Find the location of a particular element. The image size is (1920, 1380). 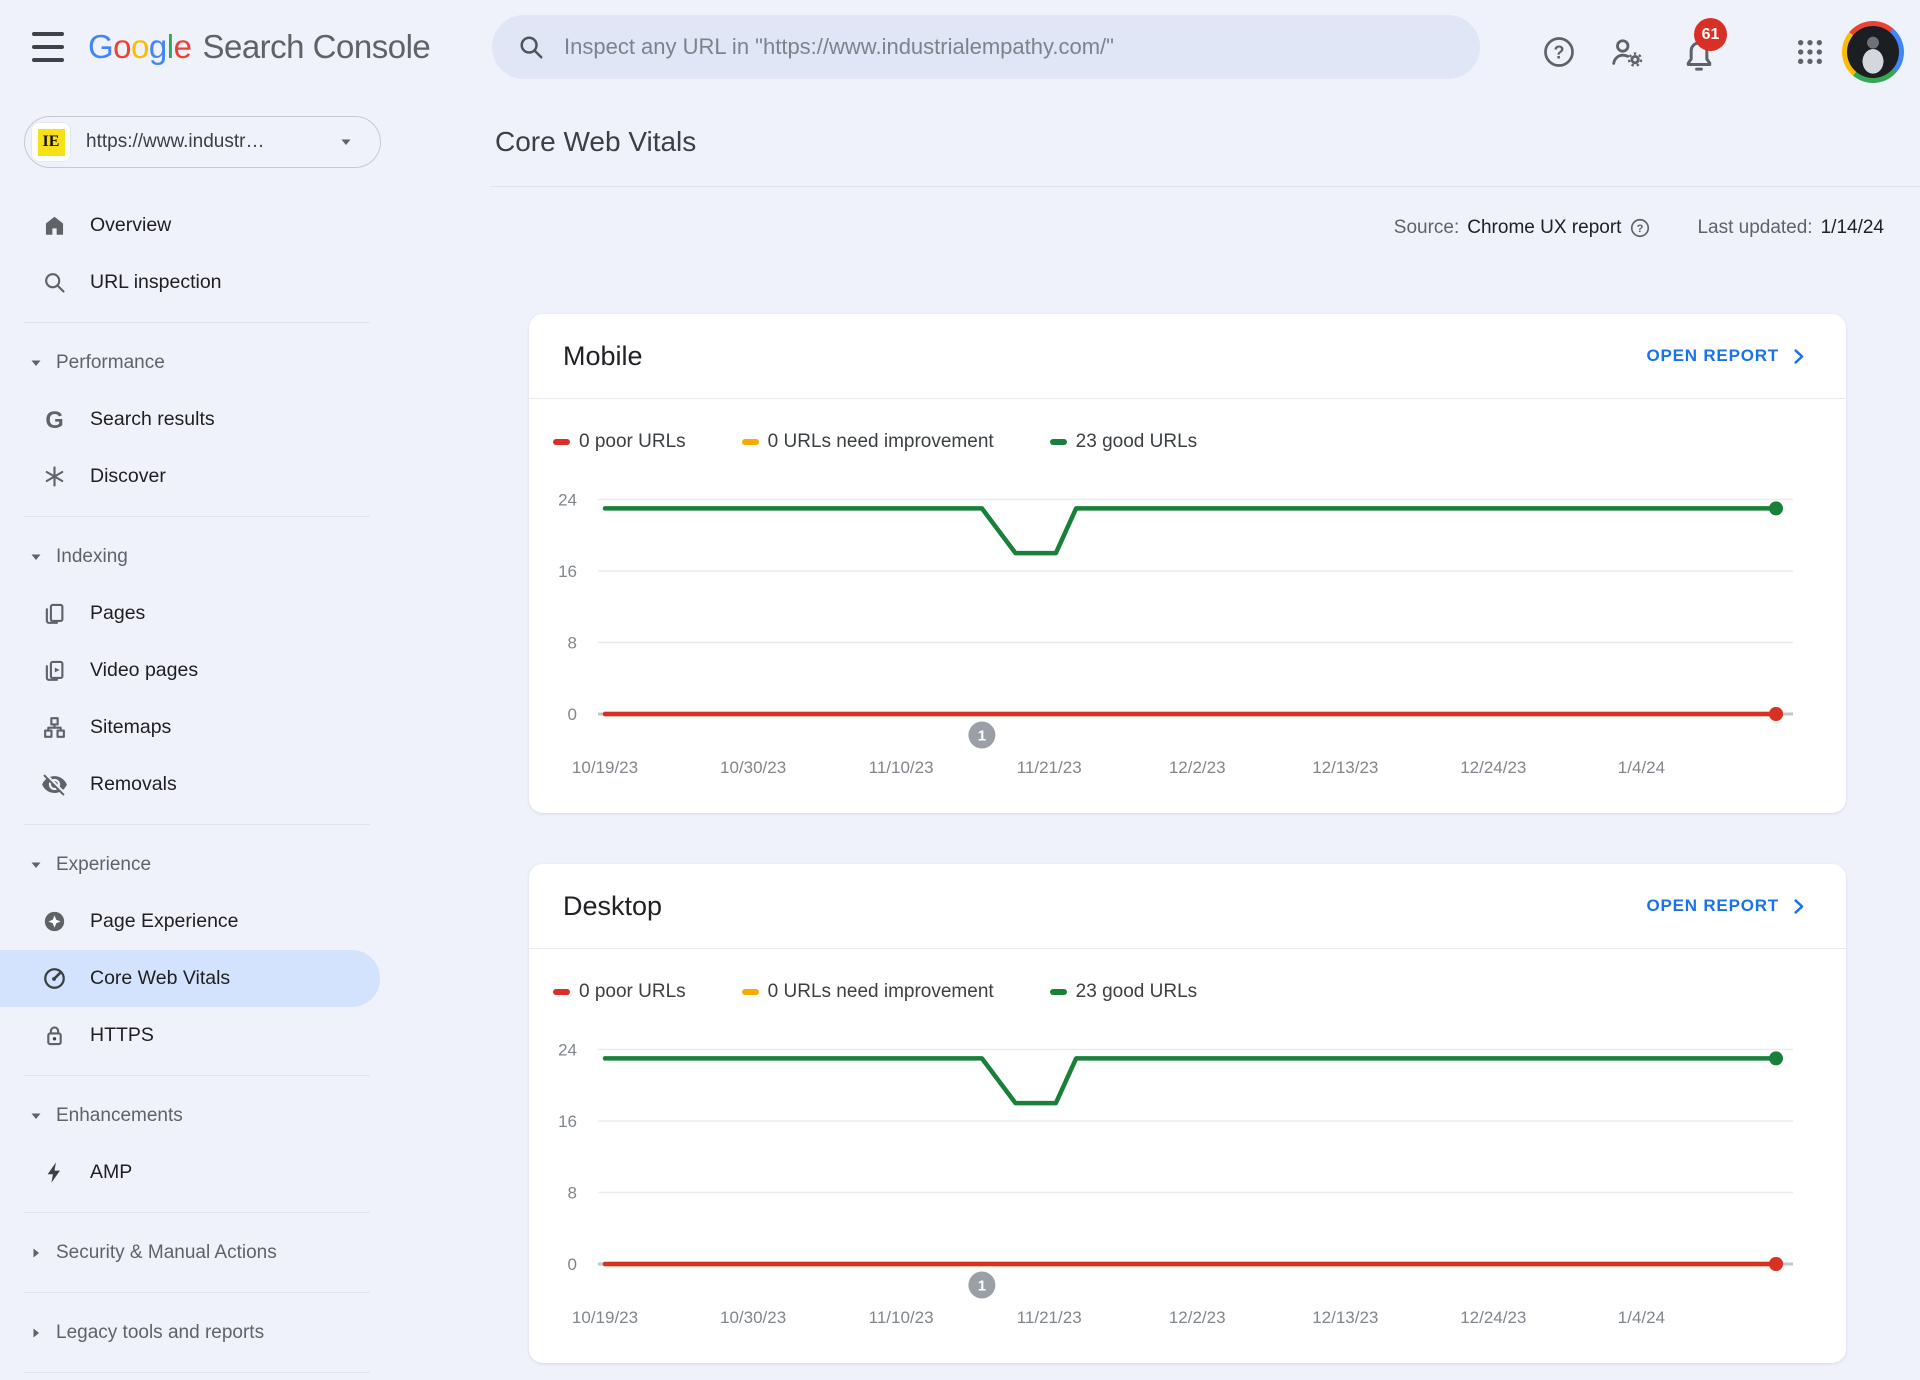

manage-users-icon is located at coordinates (1627, 52).